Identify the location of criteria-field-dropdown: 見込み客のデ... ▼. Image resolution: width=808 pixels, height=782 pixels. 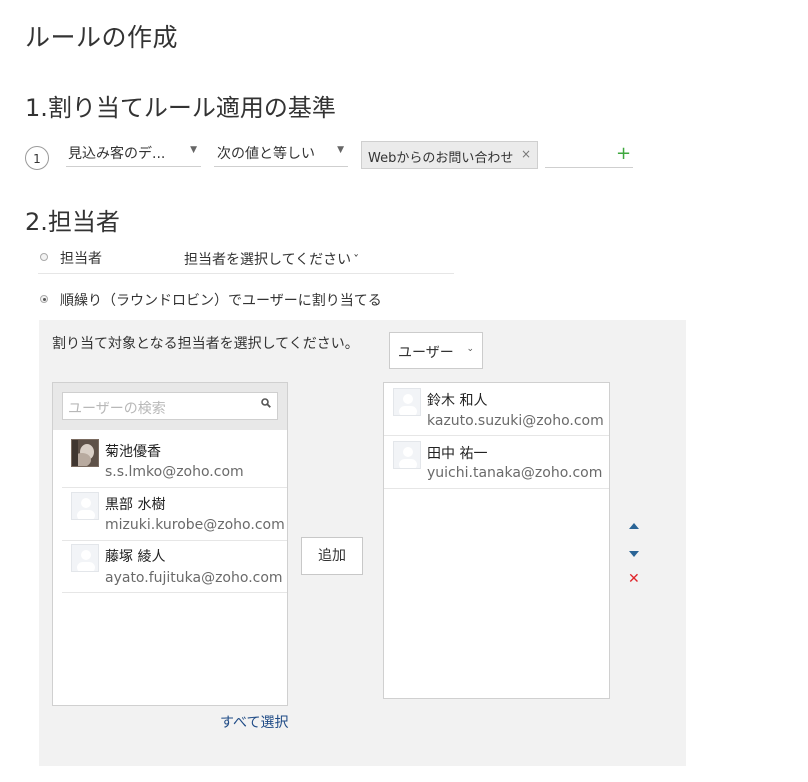
(133, 155).